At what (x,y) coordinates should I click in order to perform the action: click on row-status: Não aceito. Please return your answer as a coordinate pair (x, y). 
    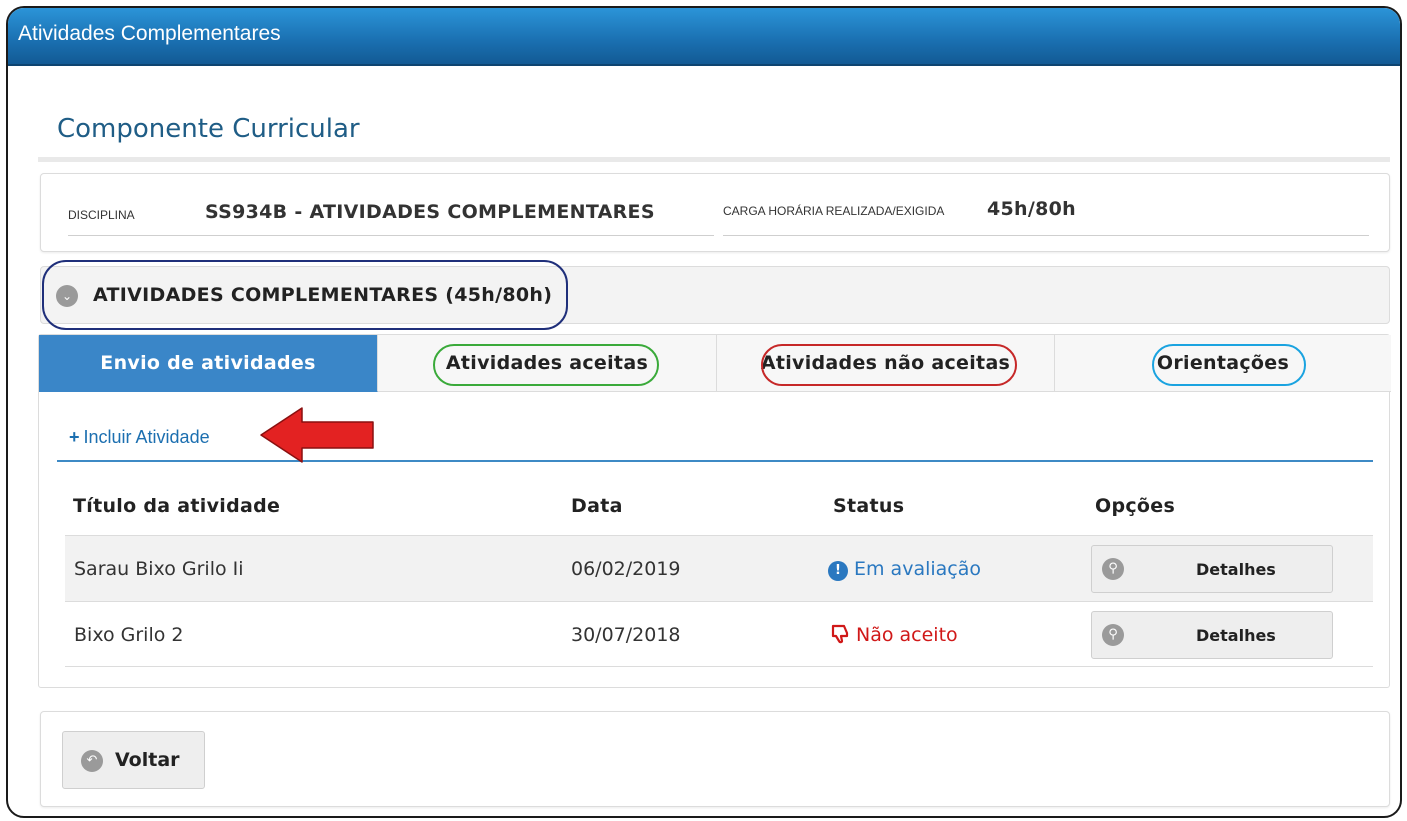
    Looking at the image, I should click on (894, 635).